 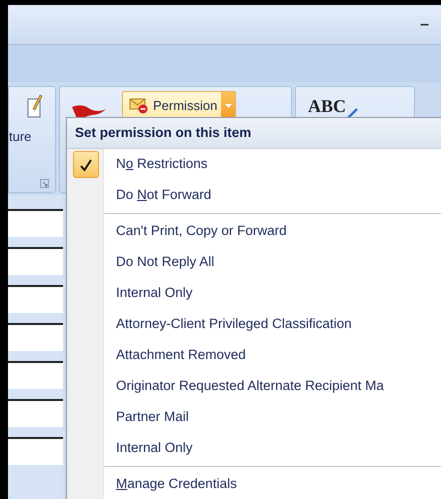 I want to click on menu-item: Attorney-Client Privileged Classification, so click(x=228, y=324).